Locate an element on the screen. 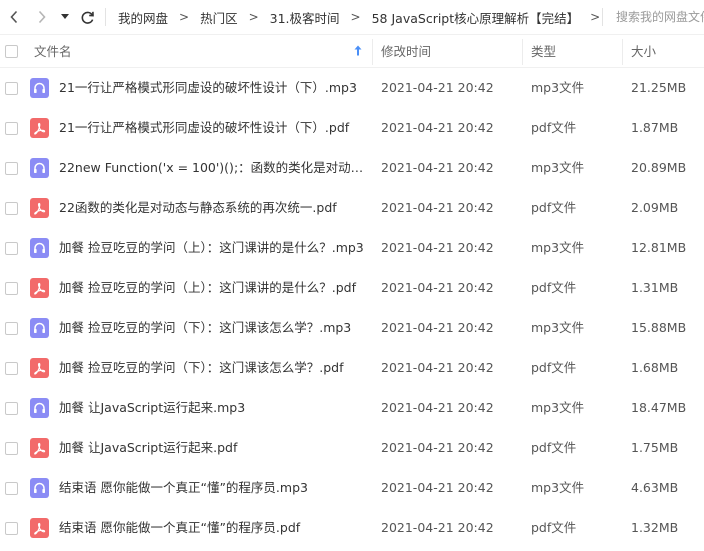 The width and height of the screenshot is (704, 551). file-size: 1.32MB is located at coordinates (655, 527).